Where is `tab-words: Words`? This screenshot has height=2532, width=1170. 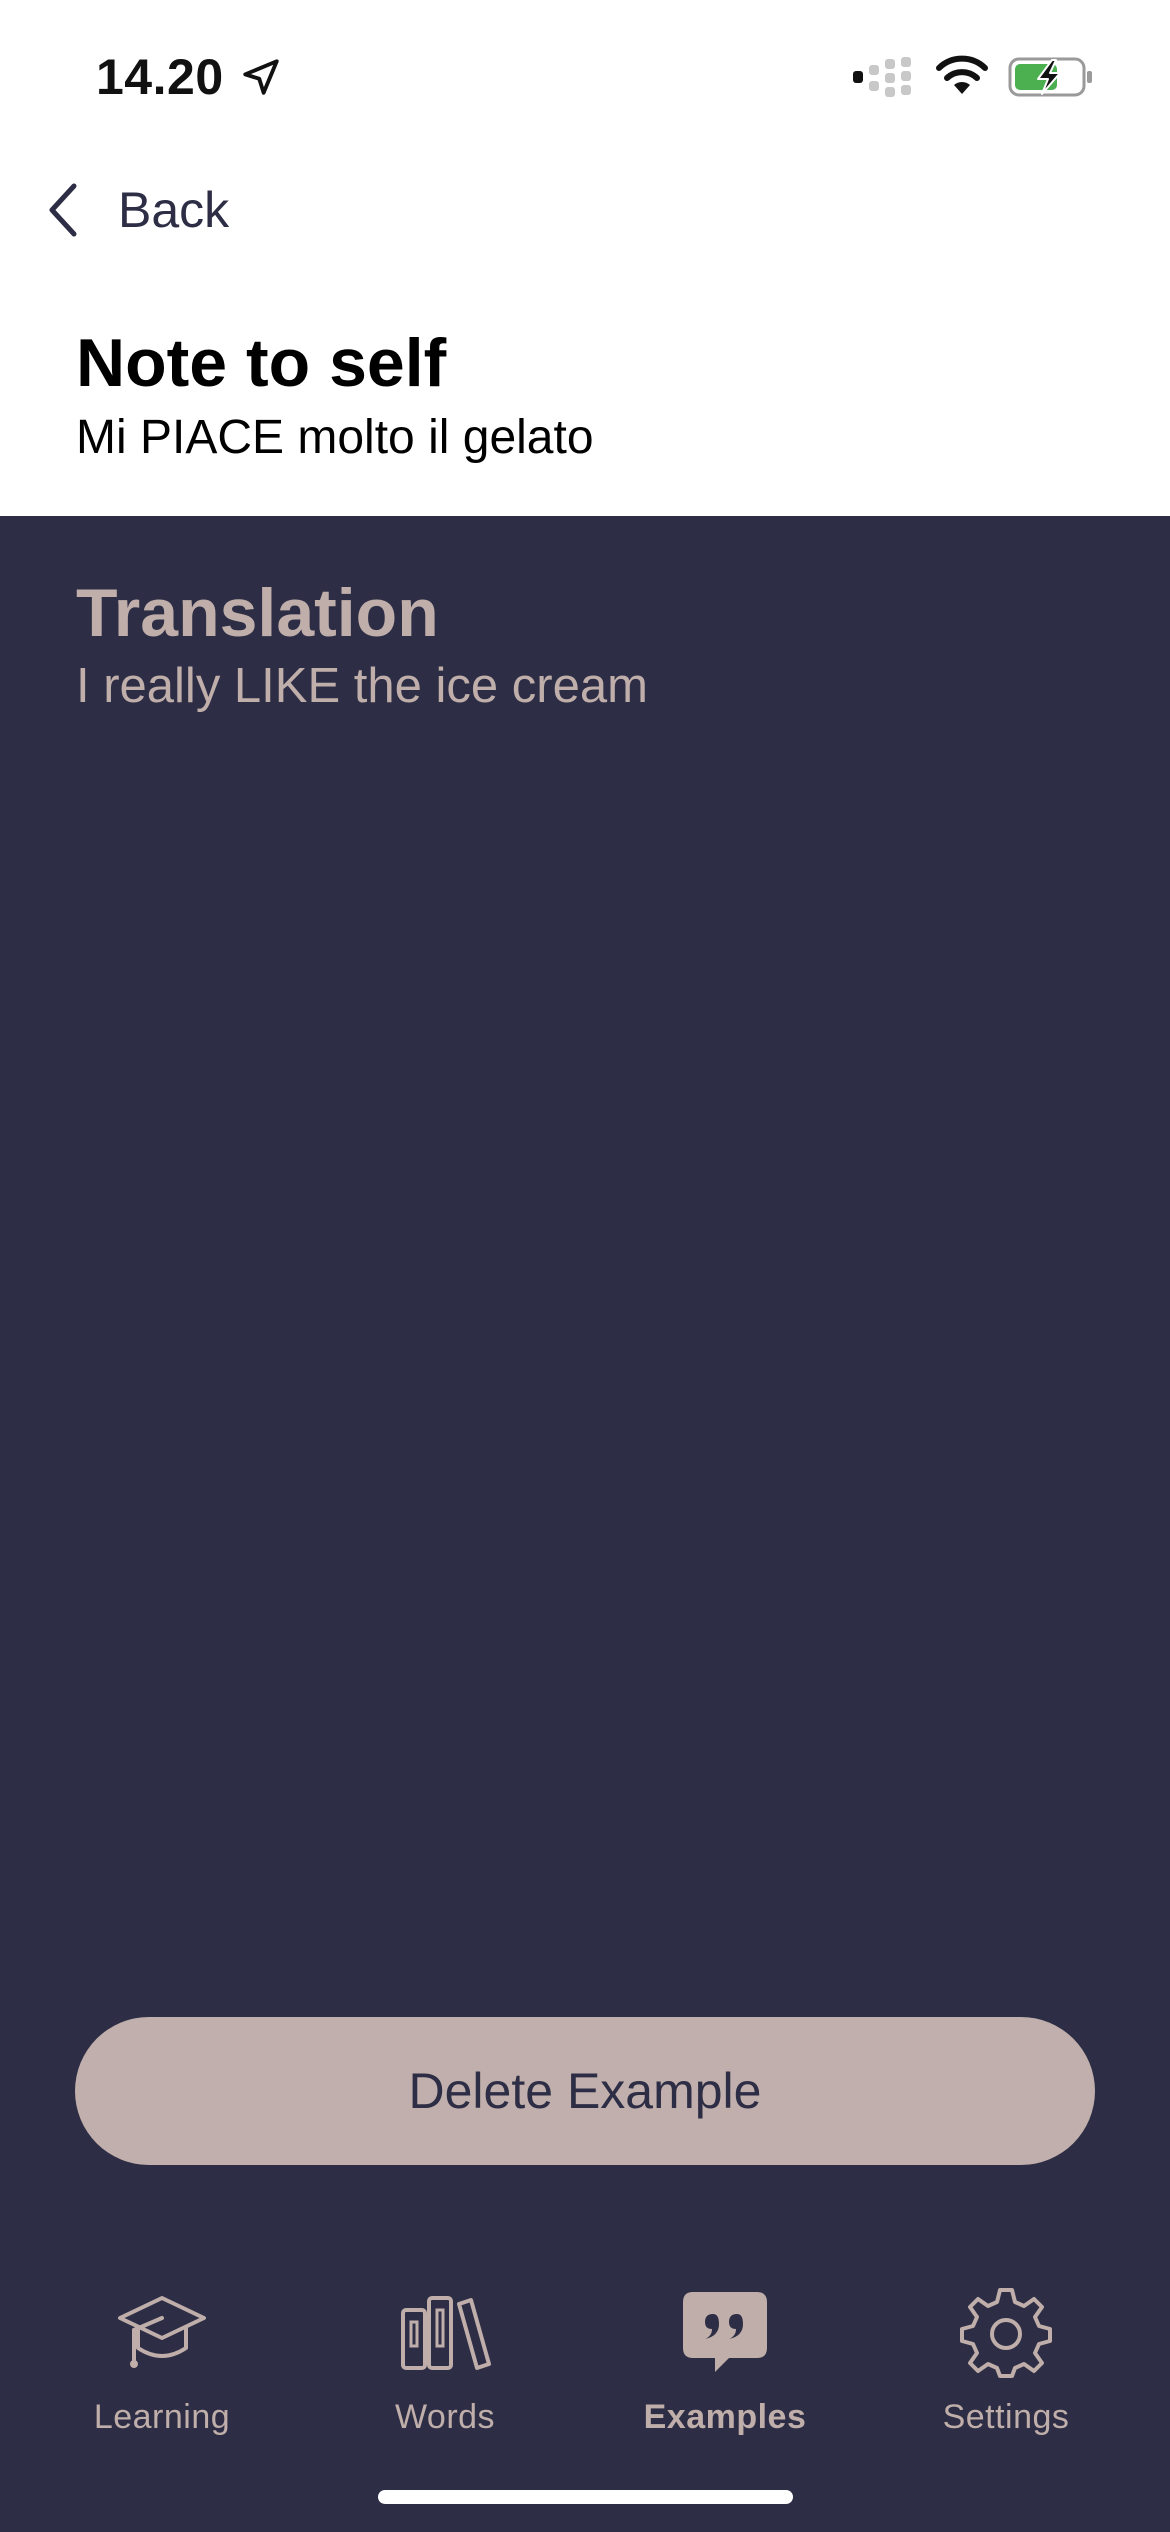
tab-words: Words is located at coordinates (445, 2360).